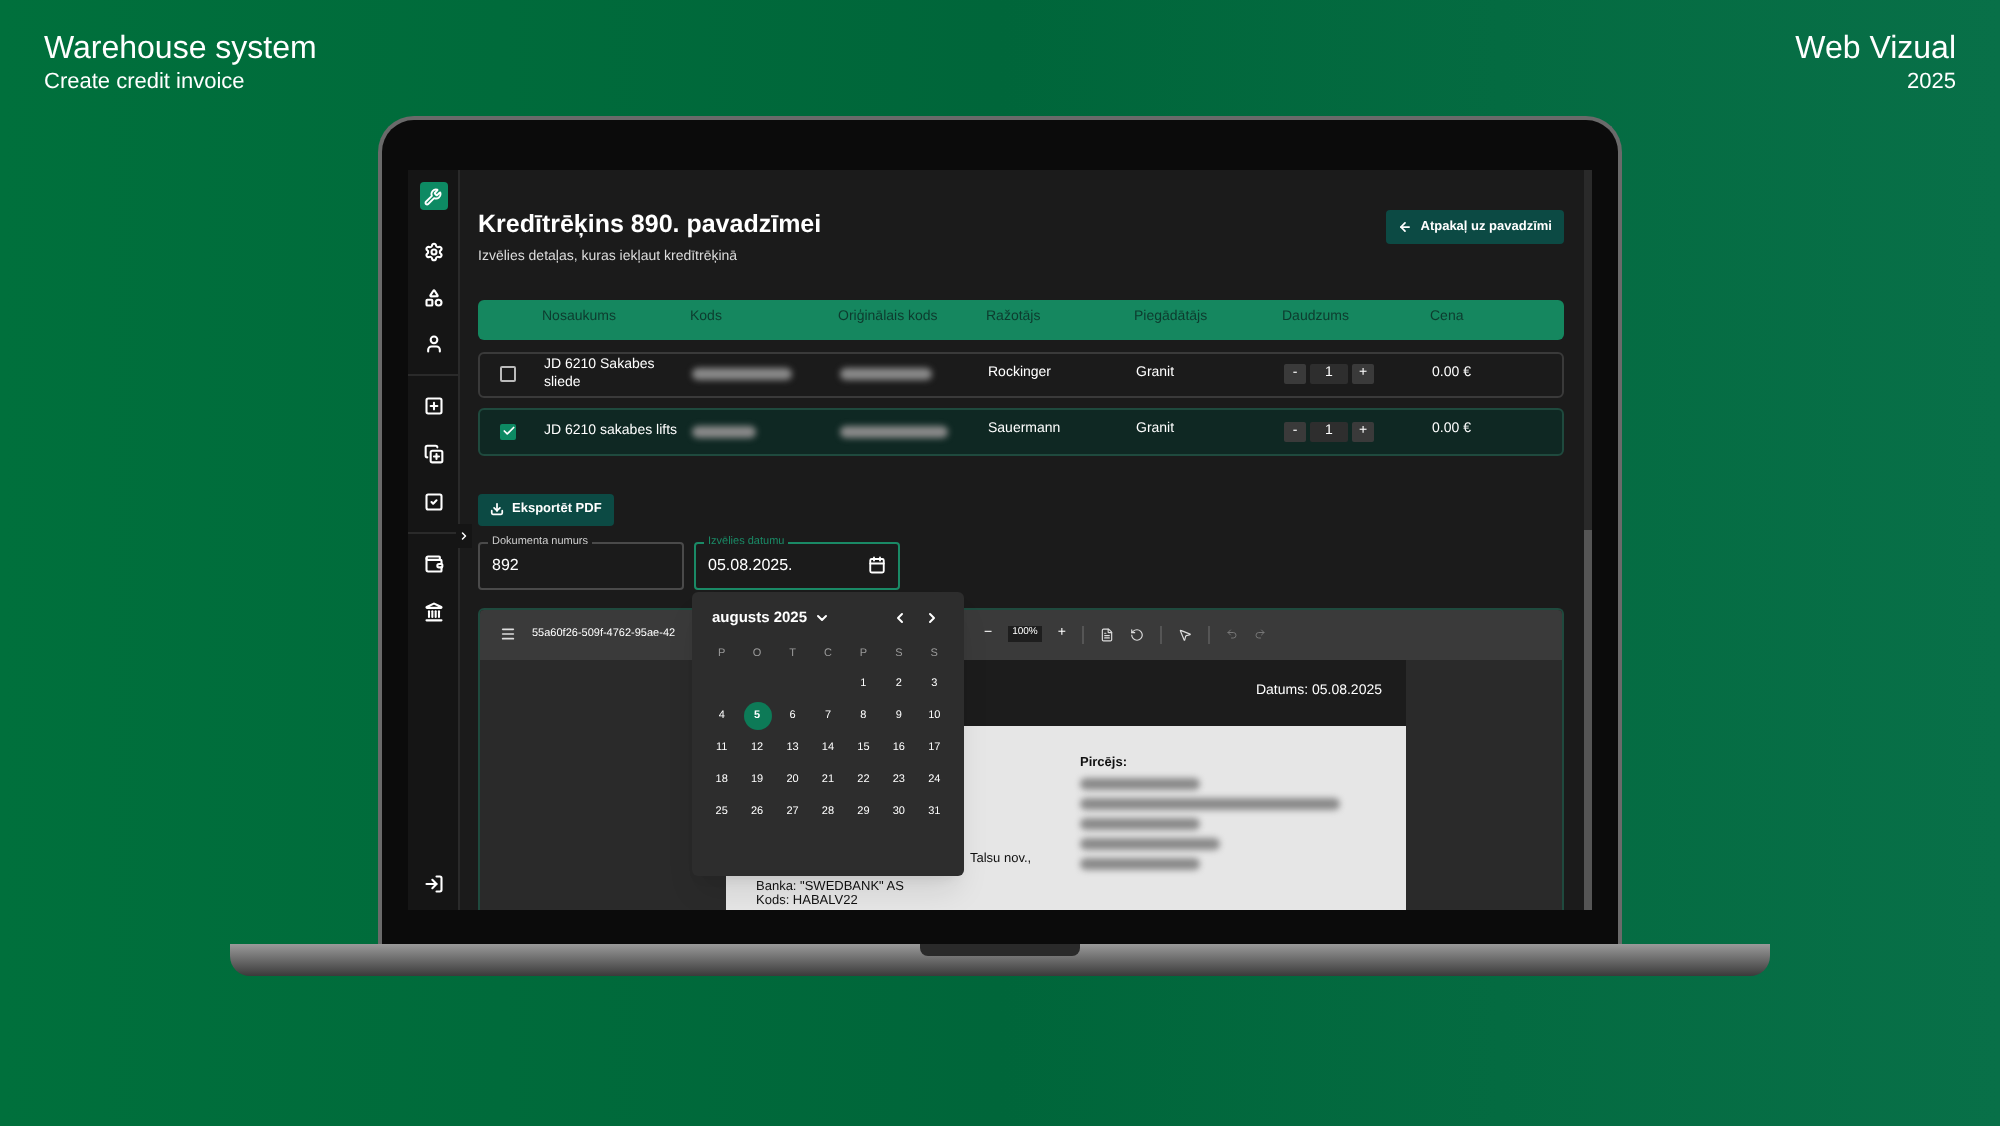 The height and width of the screenshot is (1126, 2000). What do you see at coordinates (1136, 634) in the screenshot?
I see `rotate-icon` at bounding box center [1136, 634].